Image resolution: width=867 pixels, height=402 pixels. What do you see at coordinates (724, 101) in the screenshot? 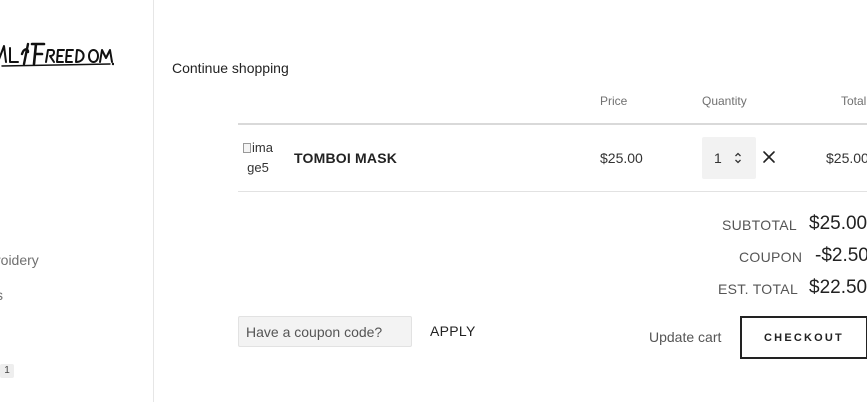
I see `quantity-column-header: Quantity` at bounding box center [724, 101].